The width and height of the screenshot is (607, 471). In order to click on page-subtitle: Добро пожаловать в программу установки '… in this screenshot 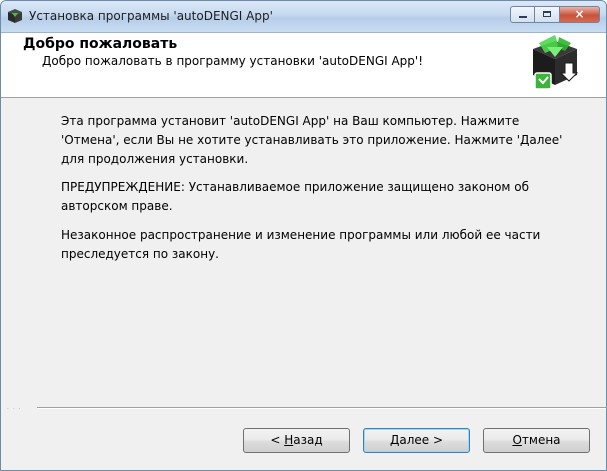, I will do `click(233, 61)`.